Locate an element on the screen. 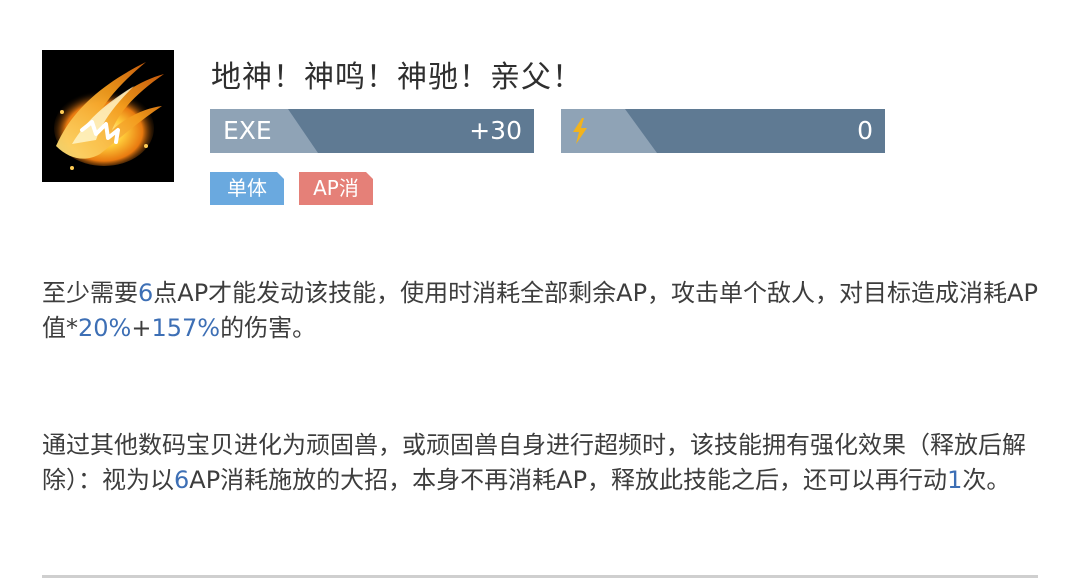 This screenshot has width=1080, height=578. tag-single-label: 单体 is located at coordinates (247, 188).